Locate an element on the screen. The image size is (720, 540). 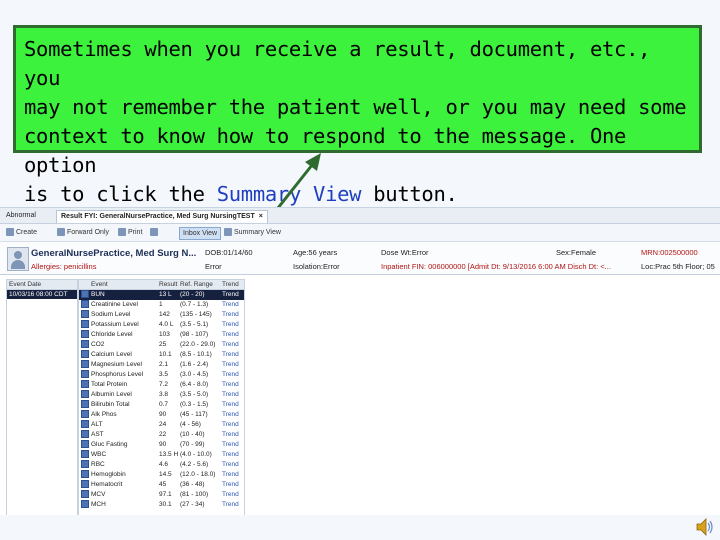
result-cell: 45 is located at coordinates (163, 484).